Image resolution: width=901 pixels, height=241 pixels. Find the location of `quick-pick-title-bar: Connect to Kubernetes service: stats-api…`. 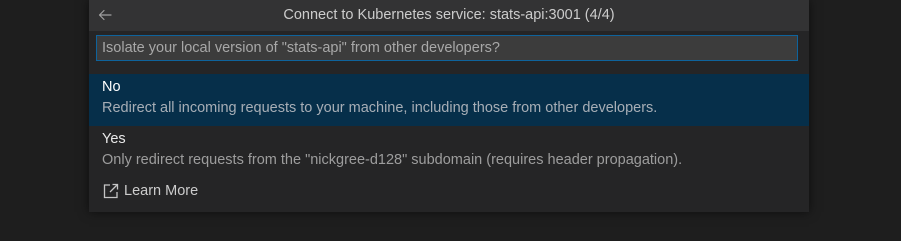

quick-pick-title-bar: Connect to Kubernetes service: stats-api… is located at coordinates (449, 15).